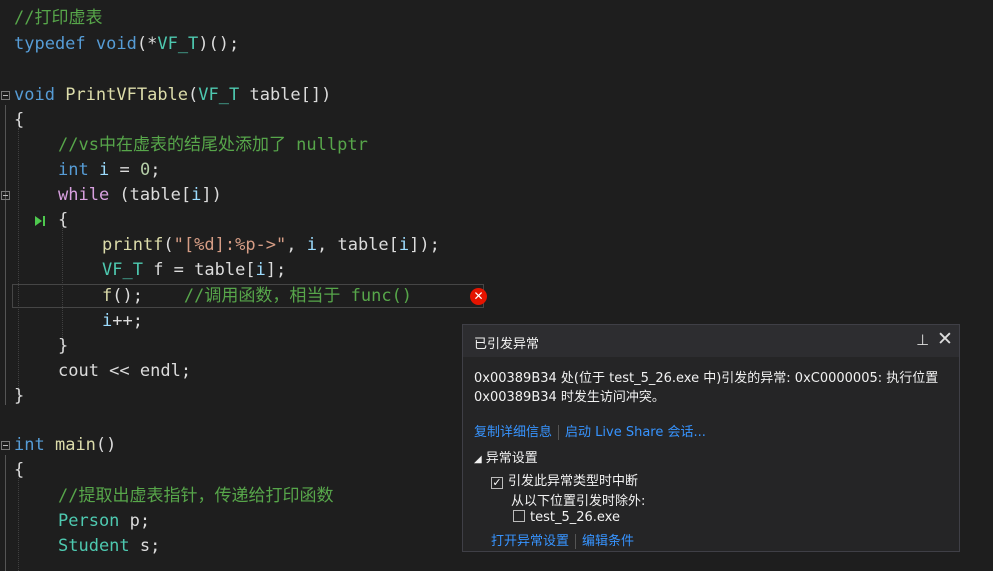  I want to click on code-line: while (table[i]), so click(140, 195).